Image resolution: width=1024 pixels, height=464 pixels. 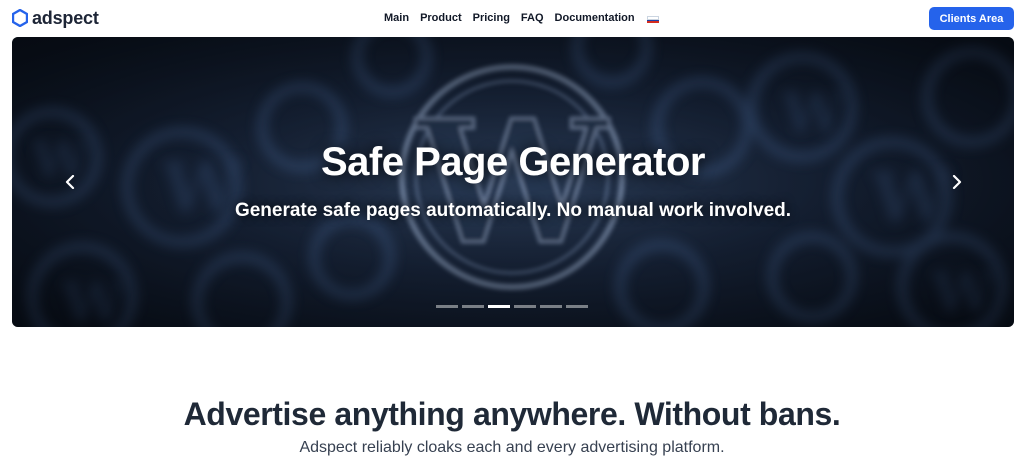 What do you see at coordinates (595, 18) in the screenshot?
I see `nav-item-documentation: Documentation` at bounding box center [595, 18].